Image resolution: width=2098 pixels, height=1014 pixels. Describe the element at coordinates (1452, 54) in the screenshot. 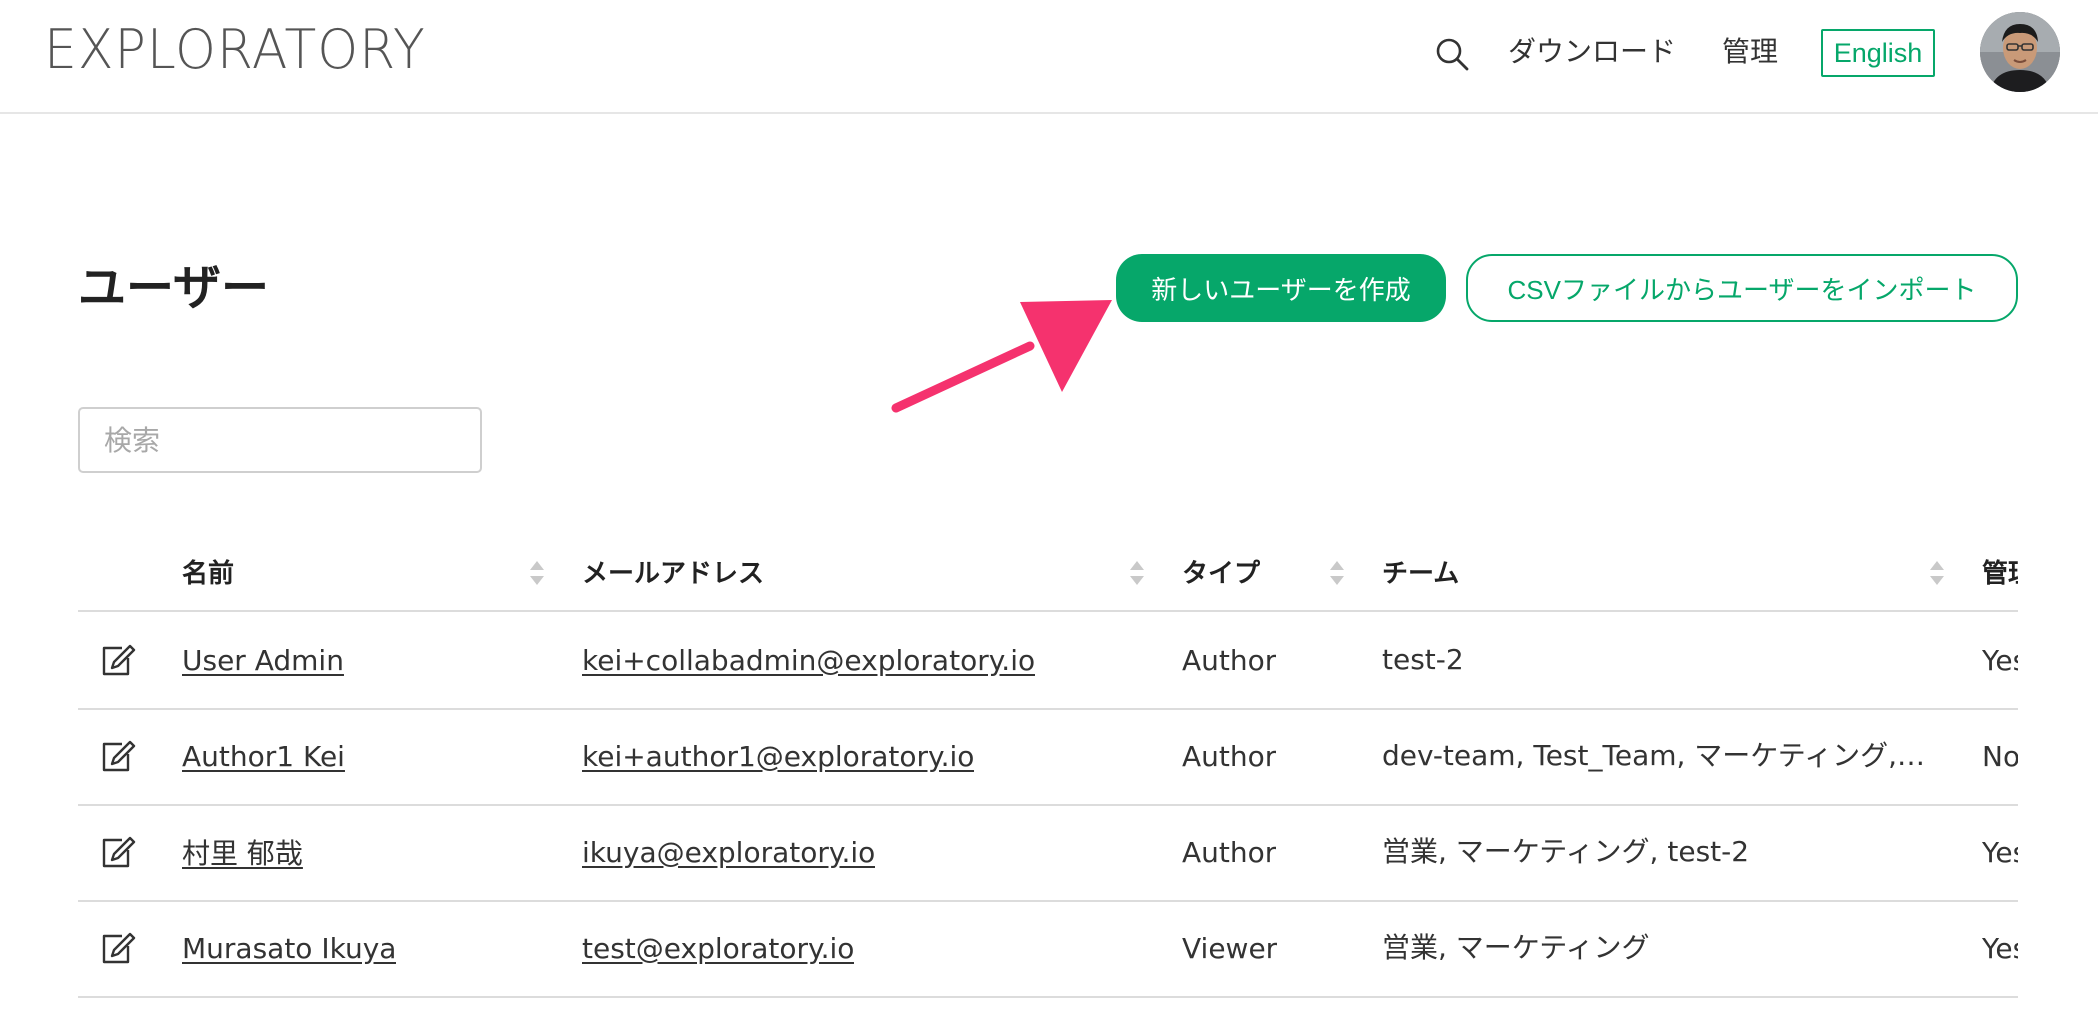

I see `search-icon` at that location.